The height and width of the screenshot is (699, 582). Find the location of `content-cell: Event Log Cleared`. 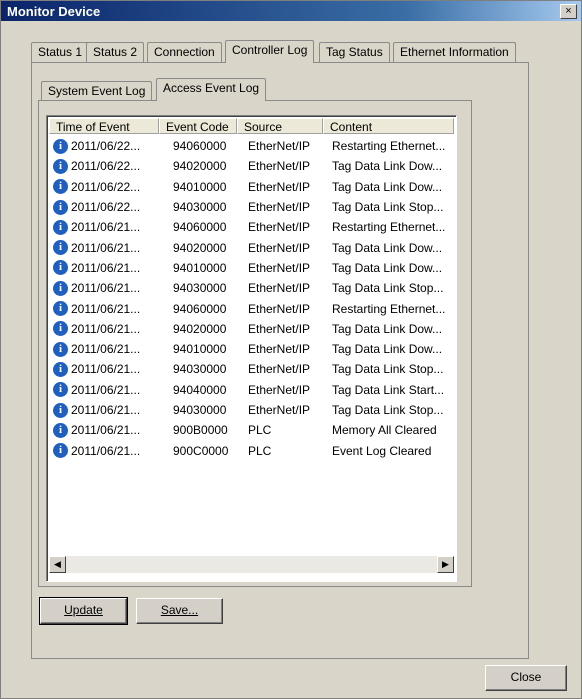

content-cell: Event Log Cleared is located at coordinates (382, 450).